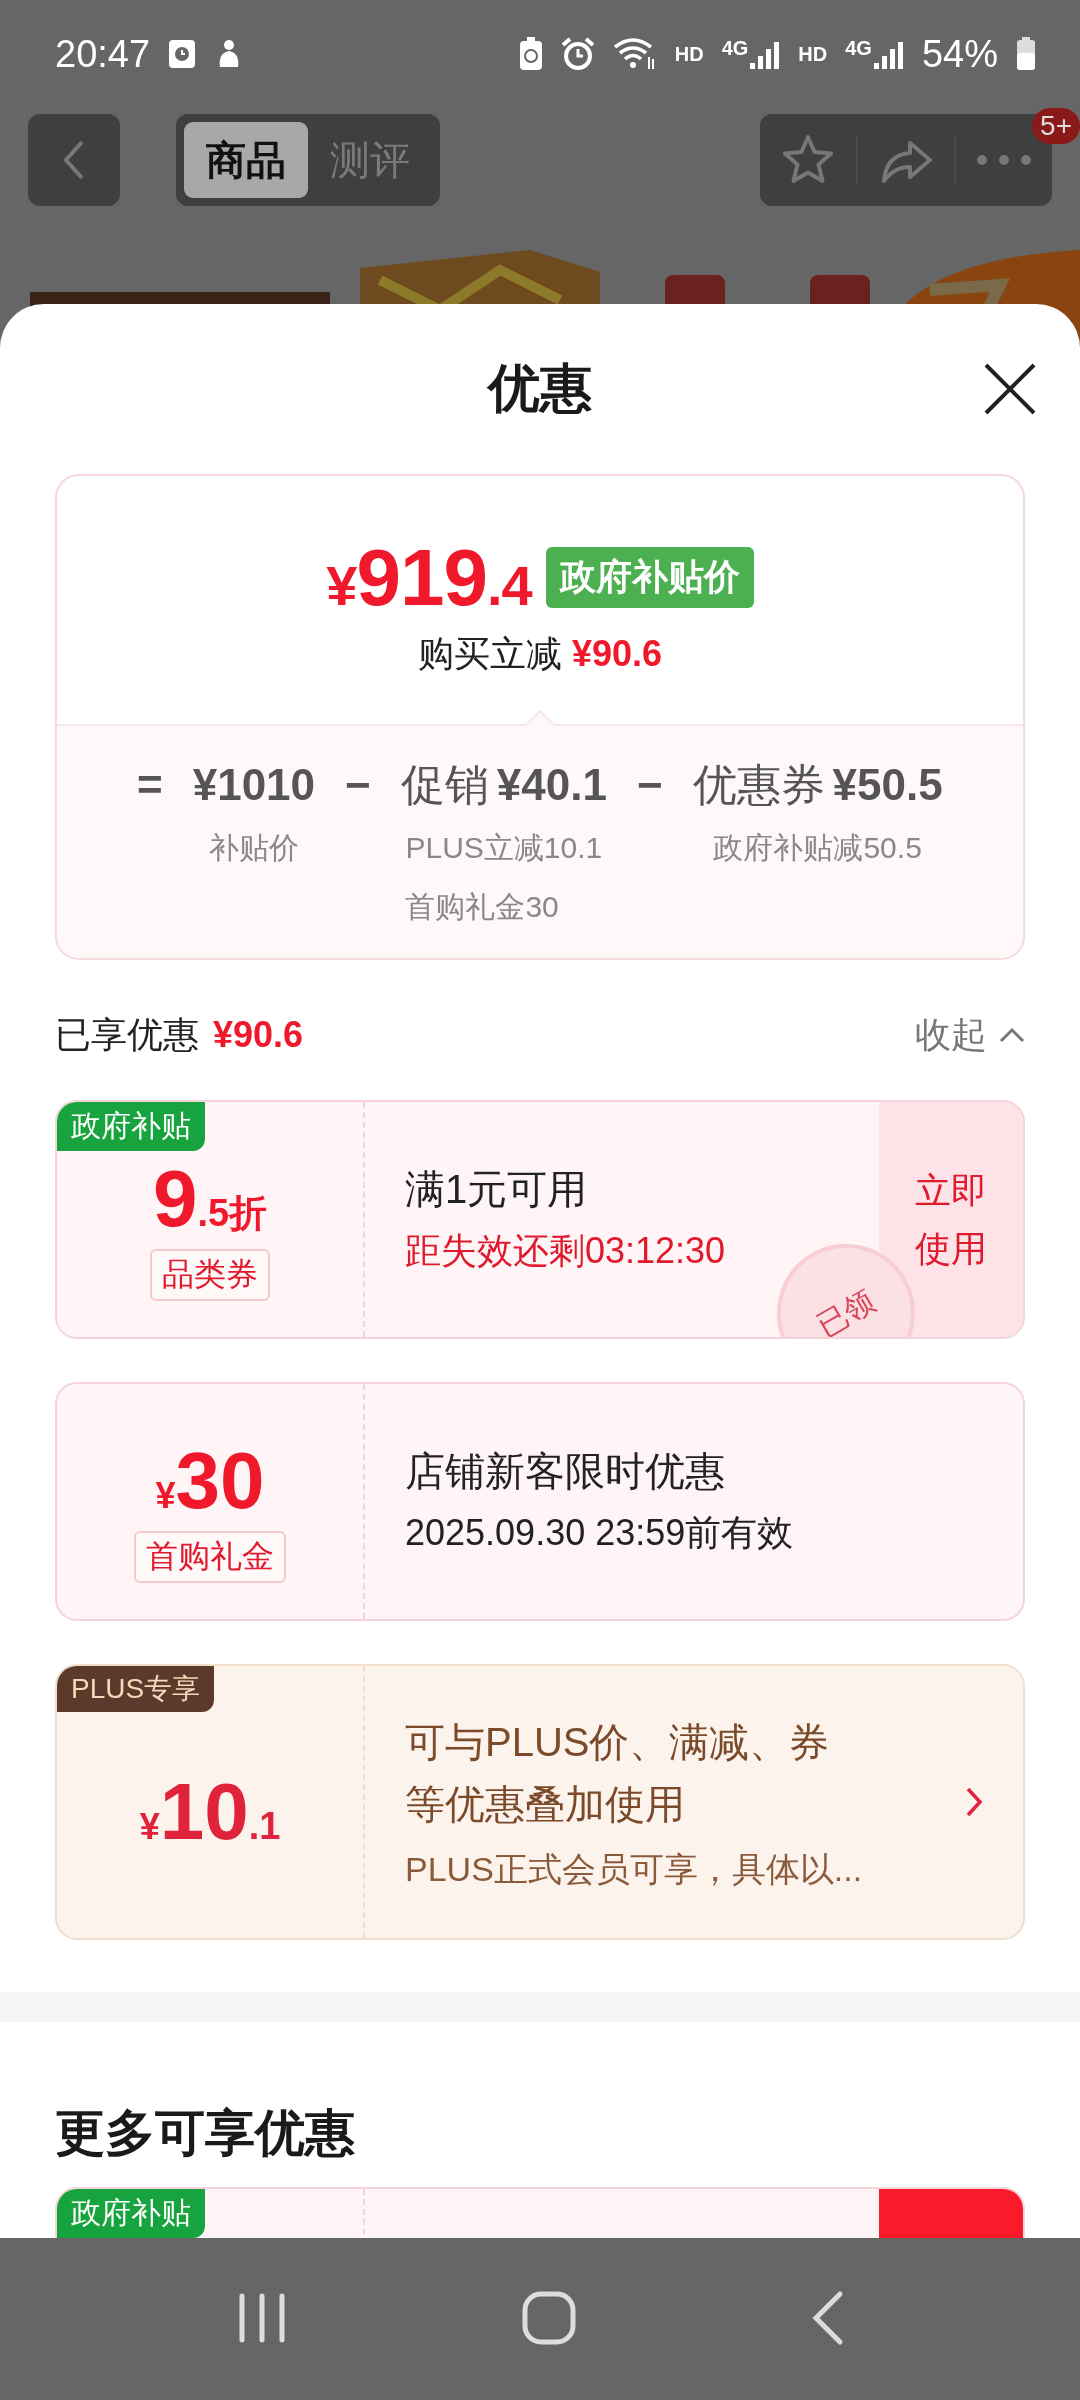 The image size is (1080, 2400). What do you see at coordinates (210, 1556) in the screenshot?
I see `coupon-type-label: 首购礼金` at bounding box center [210, 1556].